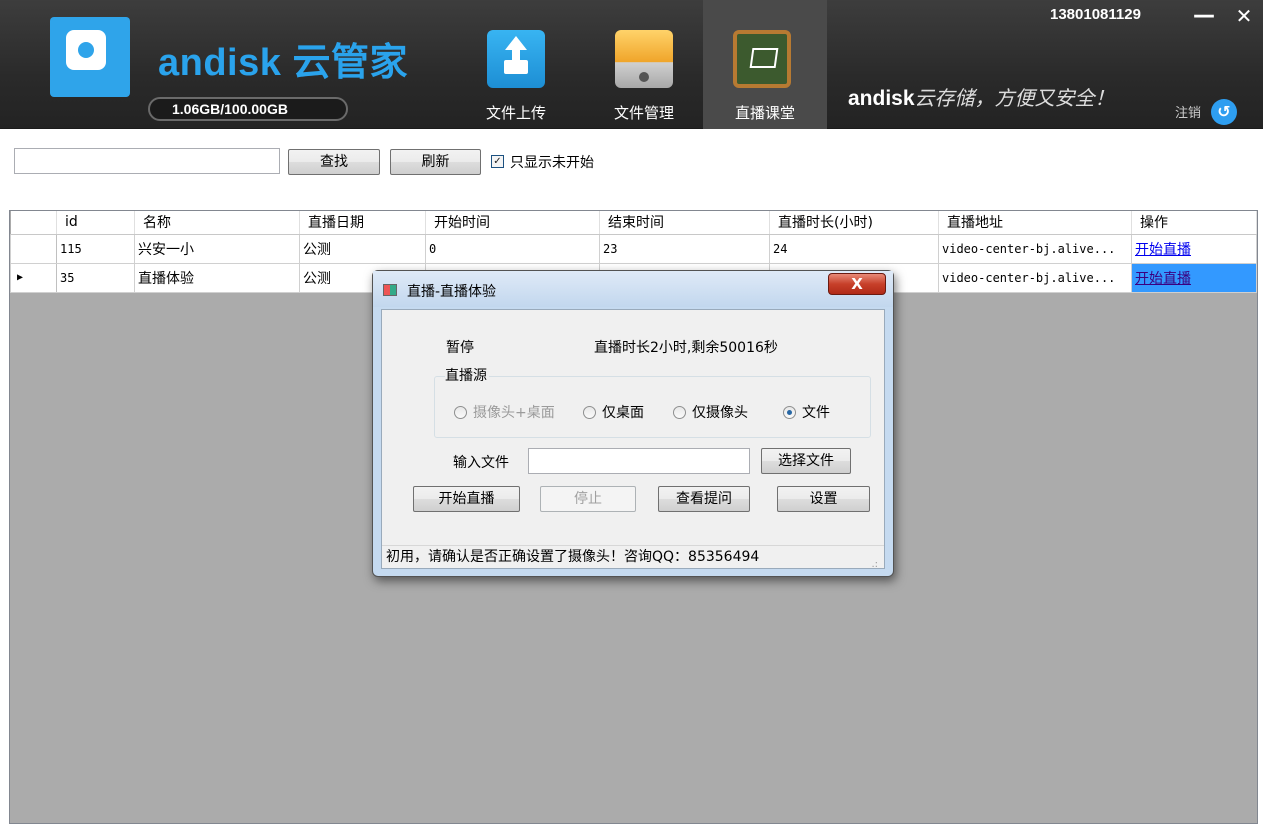 Image resolution: width=1263 pixels, height=840 pixels. I want to click on user-phone: 13801081129, so click(1095, 14).